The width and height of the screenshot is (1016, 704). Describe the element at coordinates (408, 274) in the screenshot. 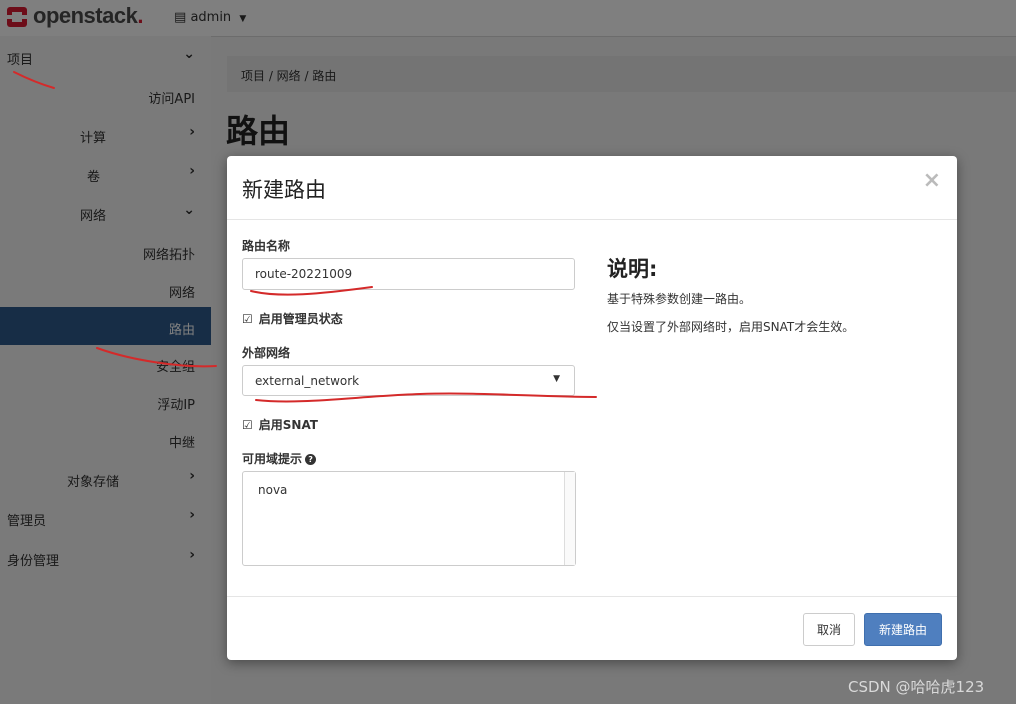

I see `router-name-input` at that location.